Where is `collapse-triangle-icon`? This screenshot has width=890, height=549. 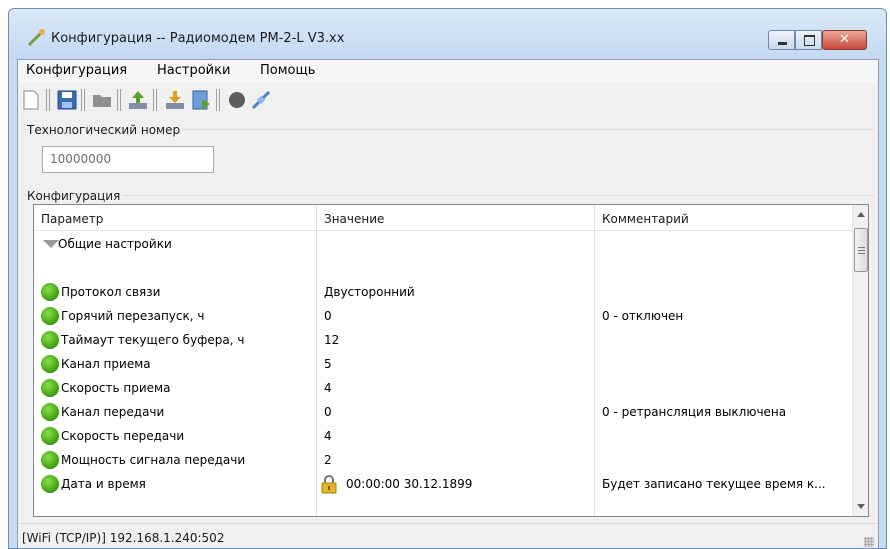 collapse-triangle-icon is located at coordinates (51, 244).